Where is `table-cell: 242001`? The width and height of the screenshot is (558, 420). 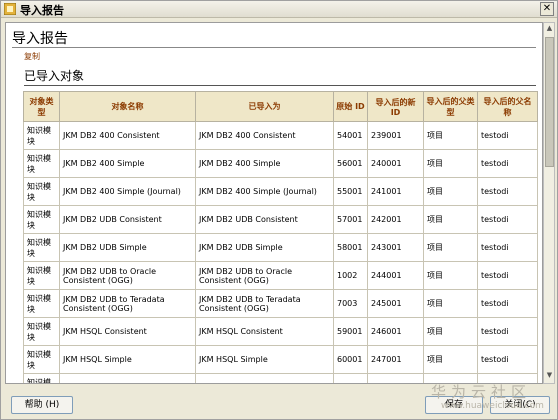
table-cell: 242001 is located at coordinates (395, 219).